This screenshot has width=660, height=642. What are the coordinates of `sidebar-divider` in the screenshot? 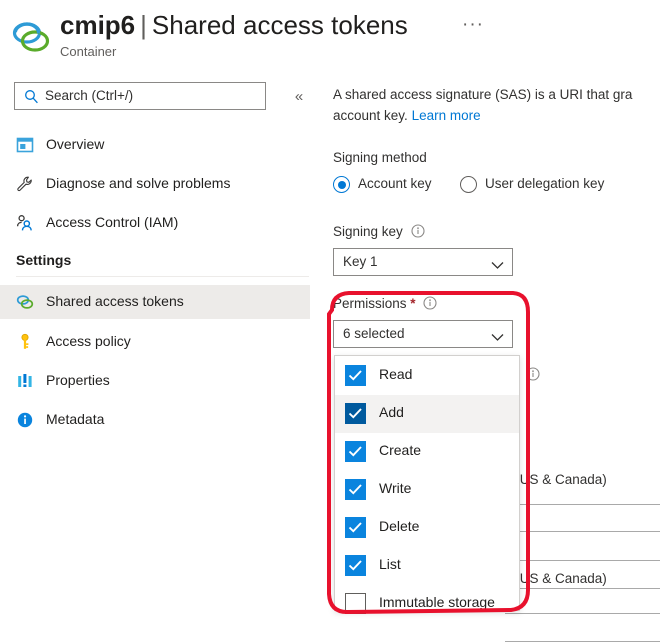 It's located at (162, 276).